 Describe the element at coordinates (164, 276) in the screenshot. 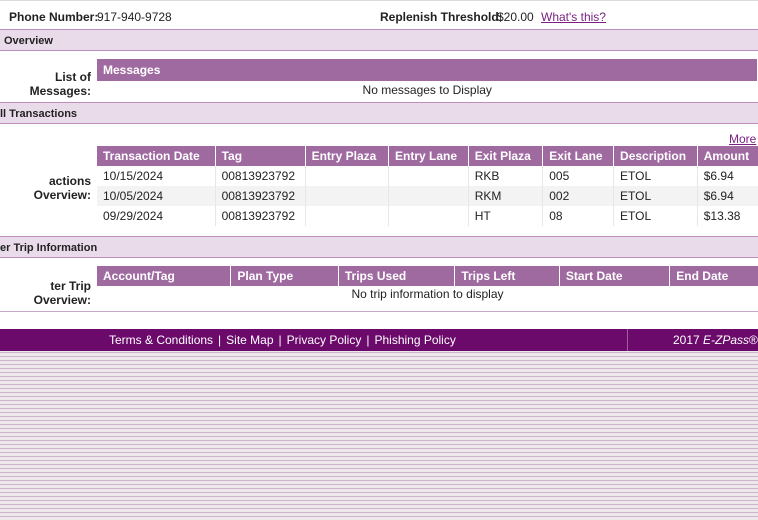

I see `column-header-account-tag: Account/Tag` at that location.